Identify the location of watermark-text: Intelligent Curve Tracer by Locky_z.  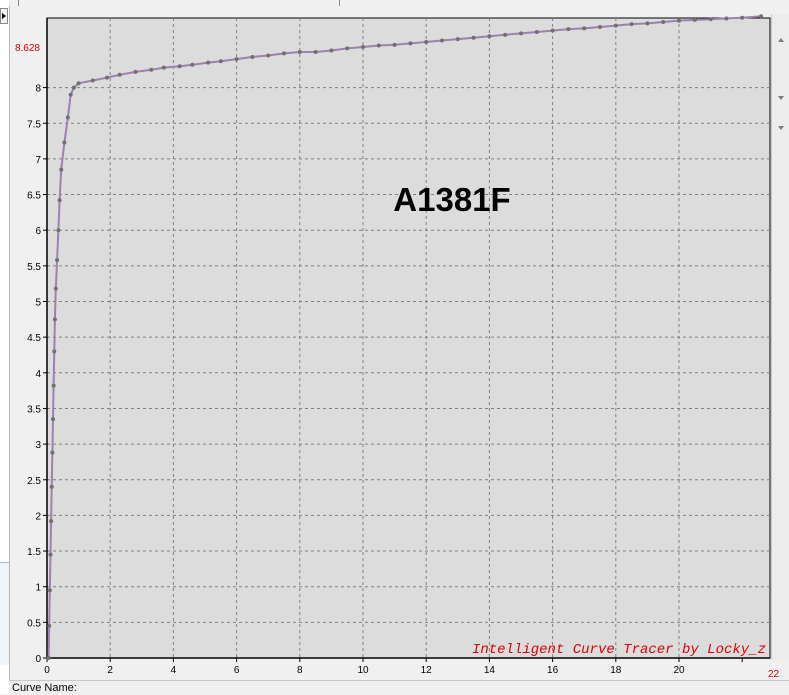
(619, 650).